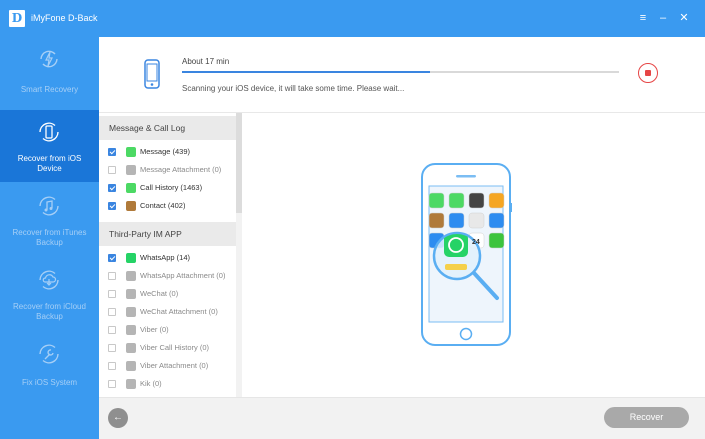 This screenshot has width=705, height=439. I want to click on category-label: Message Attachment (0), so click(181, 169).